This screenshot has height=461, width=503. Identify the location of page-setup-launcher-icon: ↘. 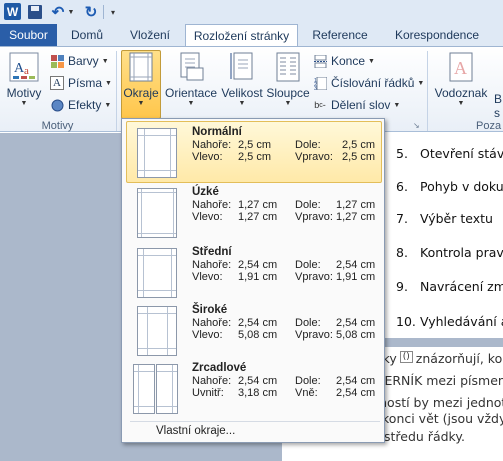
(416, 125).